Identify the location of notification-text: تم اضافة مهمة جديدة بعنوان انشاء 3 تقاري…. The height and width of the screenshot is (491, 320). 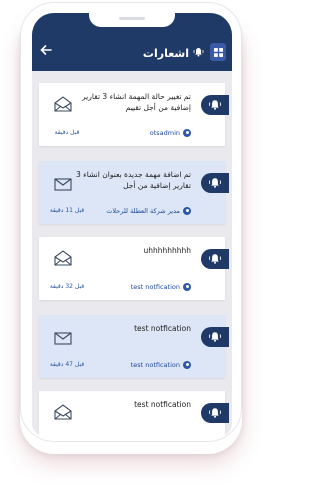
(133, 180).